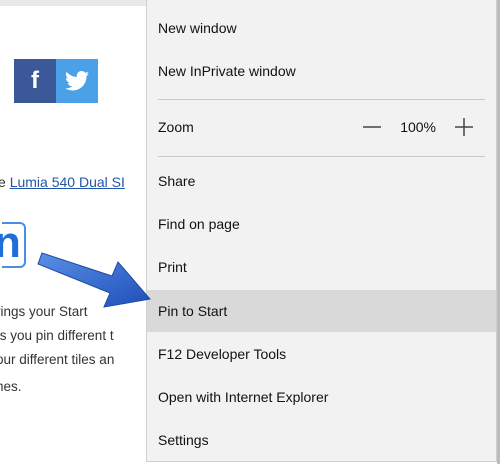  I want to click on zoom-in-button, so click(464, 127).